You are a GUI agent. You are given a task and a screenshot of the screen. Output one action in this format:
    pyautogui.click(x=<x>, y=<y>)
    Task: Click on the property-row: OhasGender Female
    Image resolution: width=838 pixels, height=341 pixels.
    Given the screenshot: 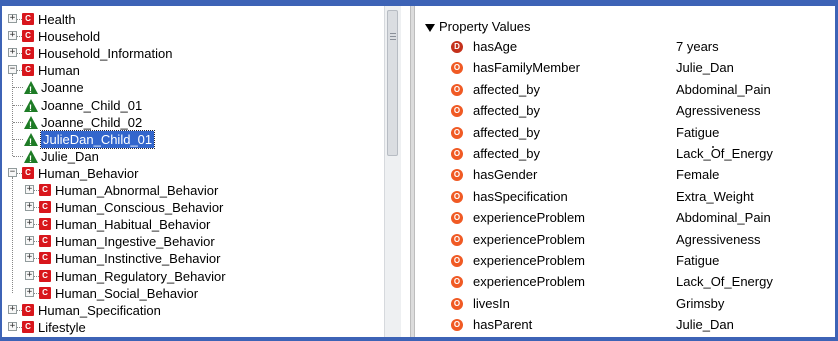 What is the action you would take?
    pyautogui.click(x=627, y=175)
    